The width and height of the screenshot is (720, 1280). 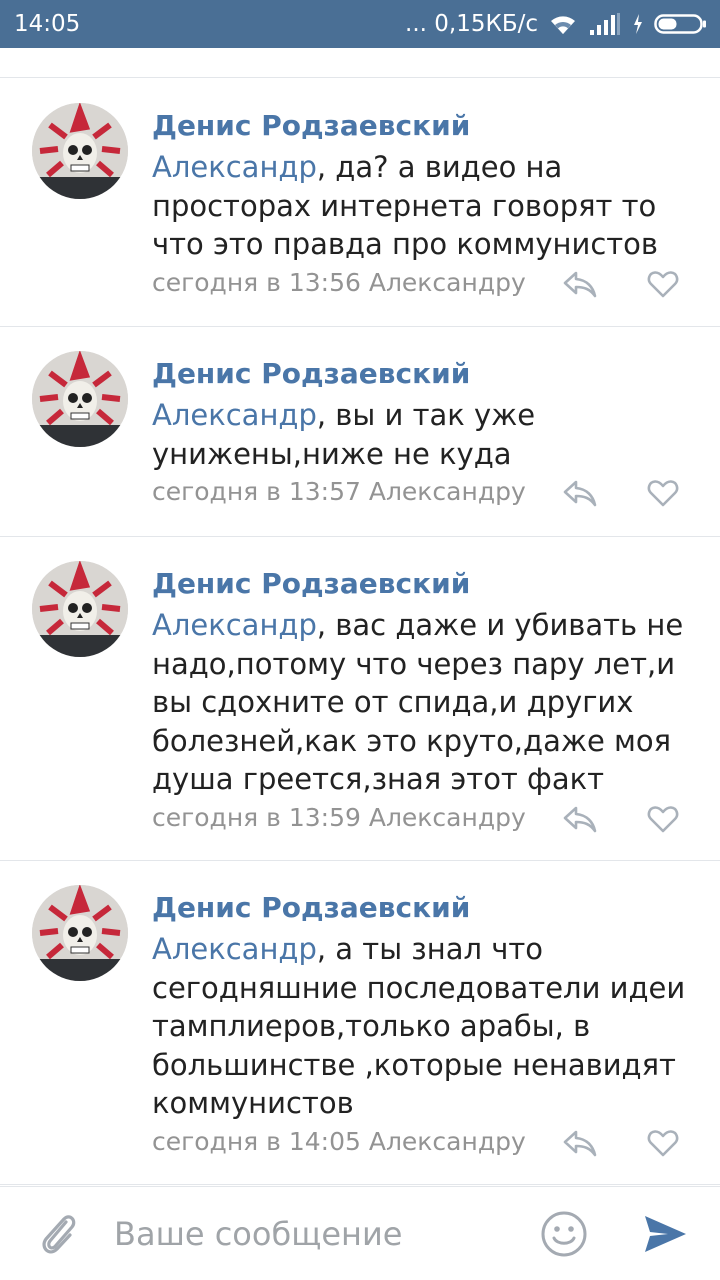 I want to click on signal-icon, so click(x=605, y=24).